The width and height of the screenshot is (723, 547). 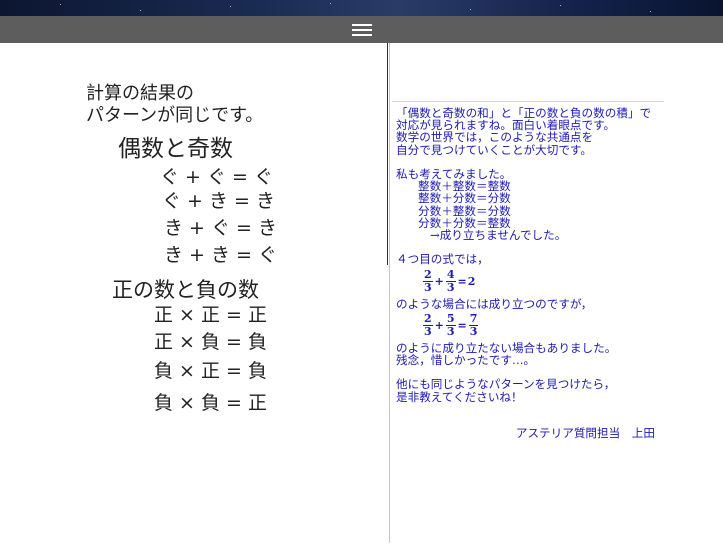 I want to click on column-divider, so click(x=389, y=293).